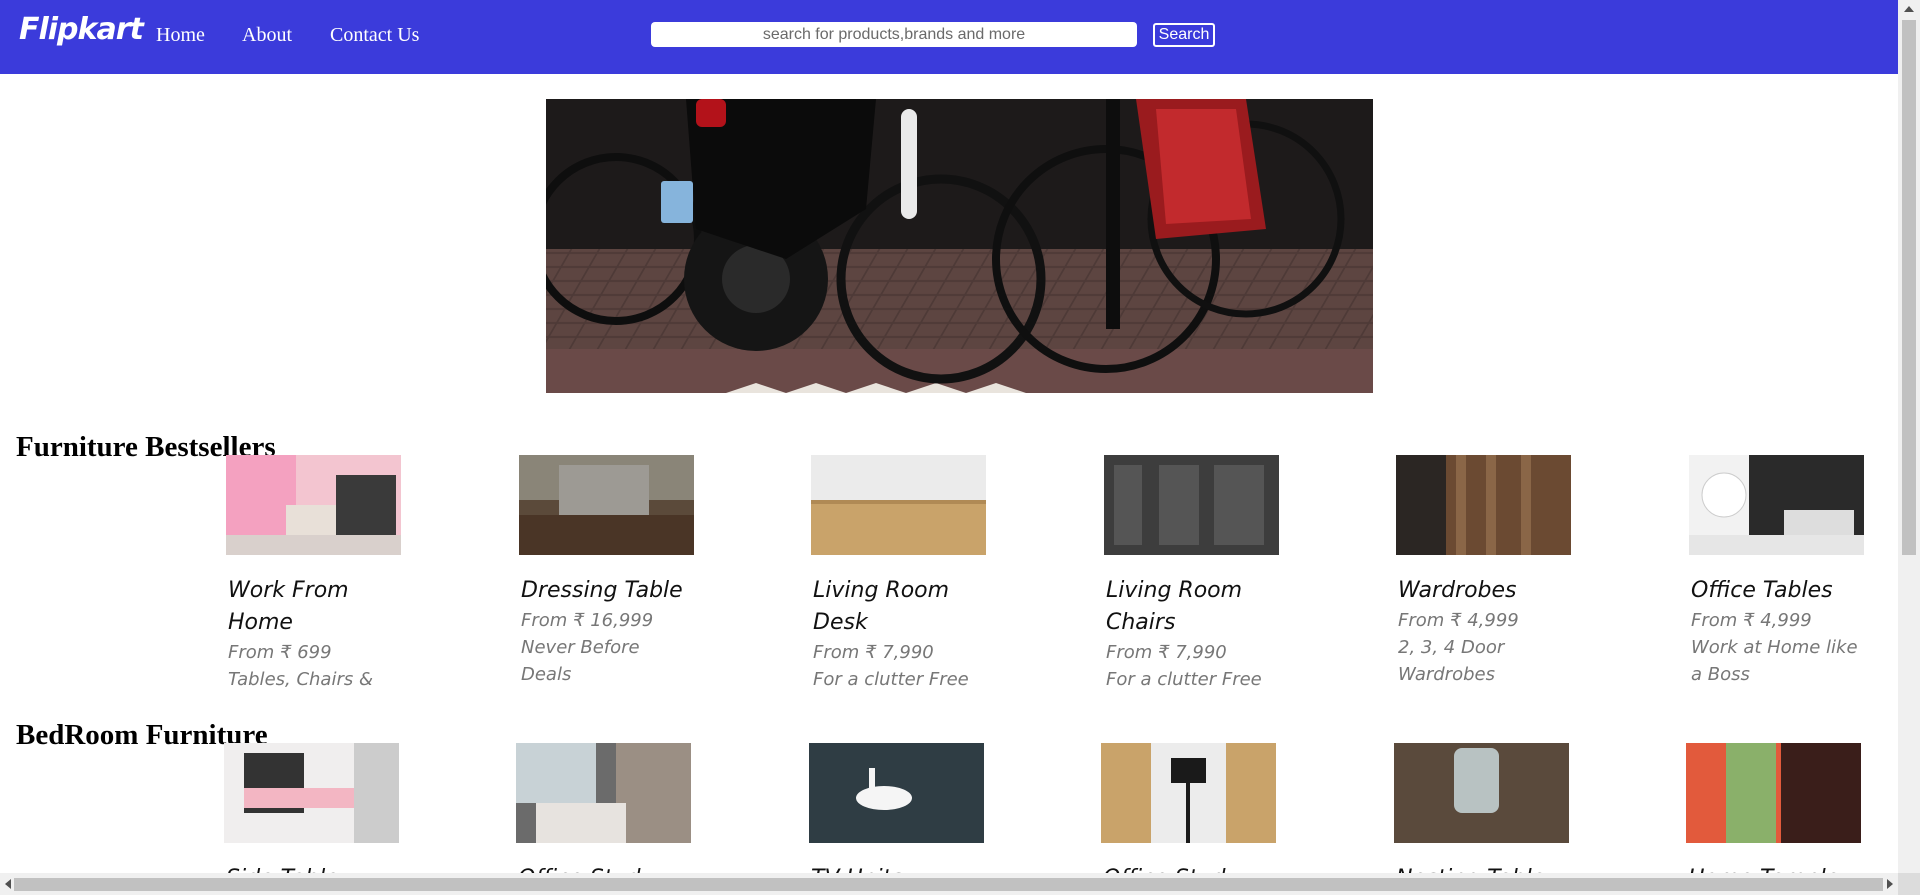 The image size is (1920, 895). I want to click on horizontal-scroll-thumb, so click(948, 884).